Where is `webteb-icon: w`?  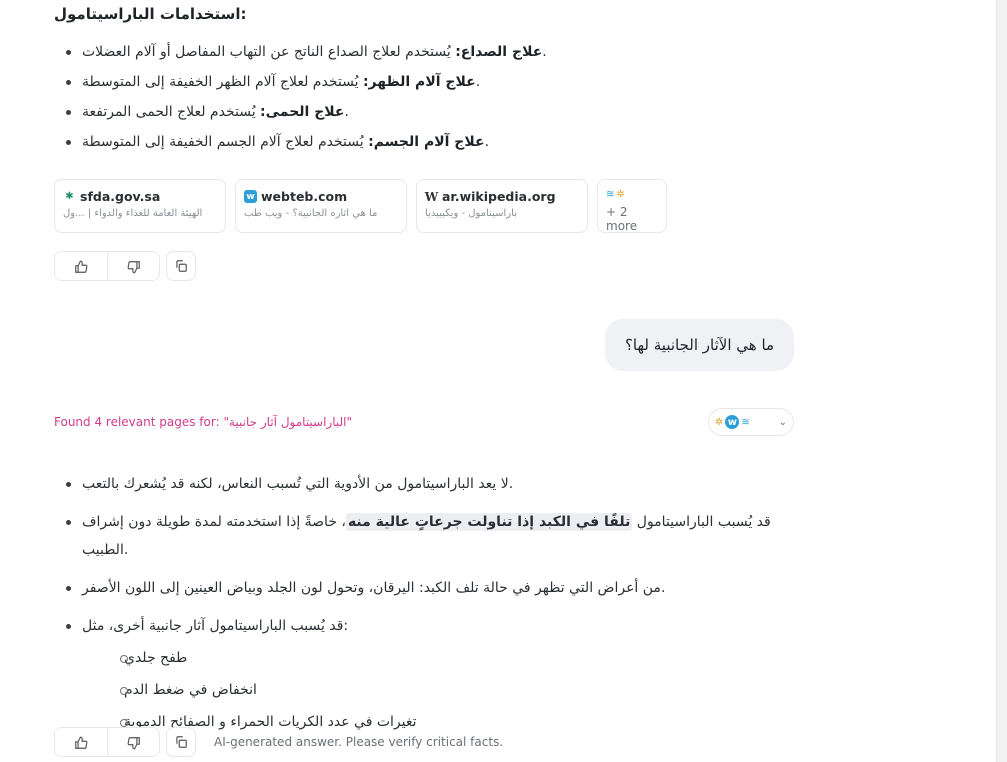 webteb-icon: w is located at coordinates (250, 196).